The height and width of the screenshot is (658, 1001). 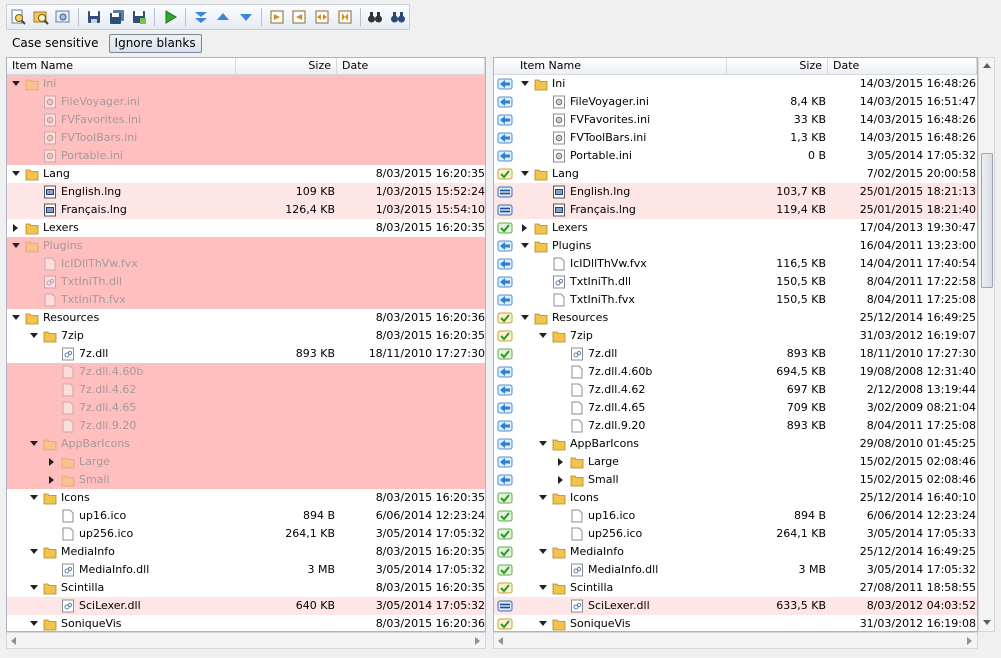 I want to click on tree-row: FVFavorites.ini, so click(x=246, y=120).